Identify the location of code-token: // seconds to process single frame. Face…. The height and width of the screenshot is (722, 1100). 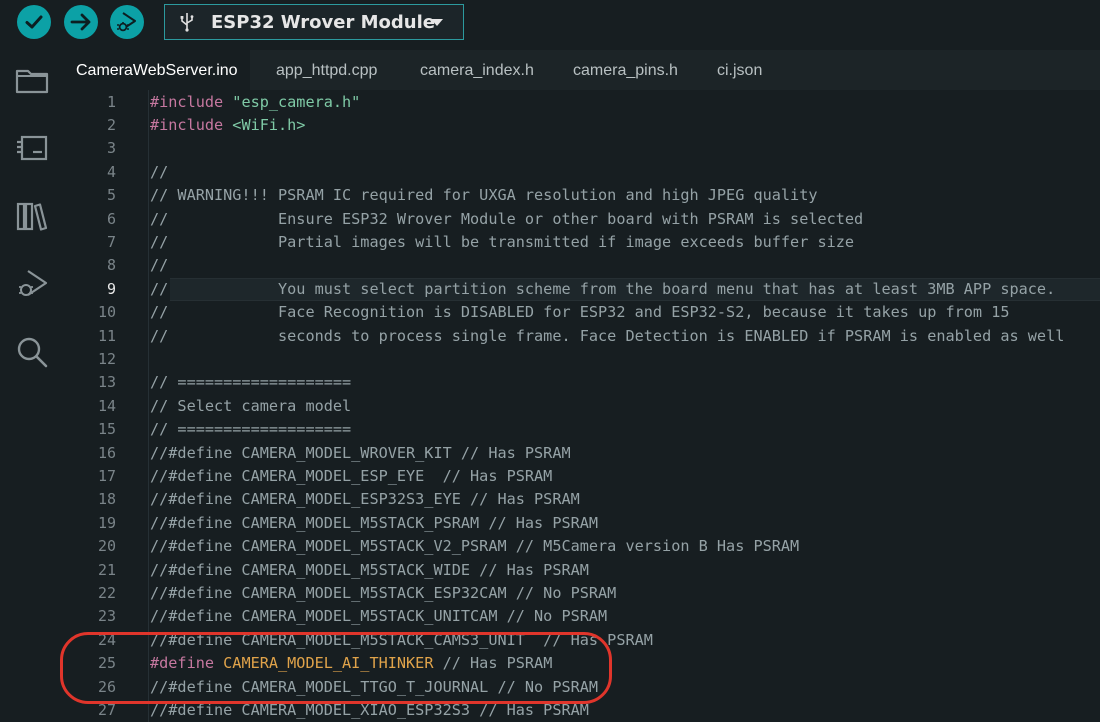
(607, 335).